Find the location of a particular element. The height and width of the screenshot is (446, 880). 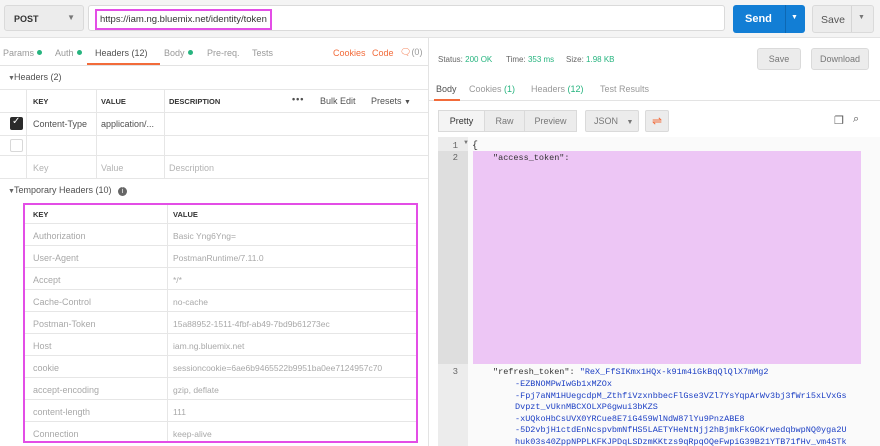

temp-headers-title: ▼Temporary Headers (10) i is located at coordinates (64, 190).